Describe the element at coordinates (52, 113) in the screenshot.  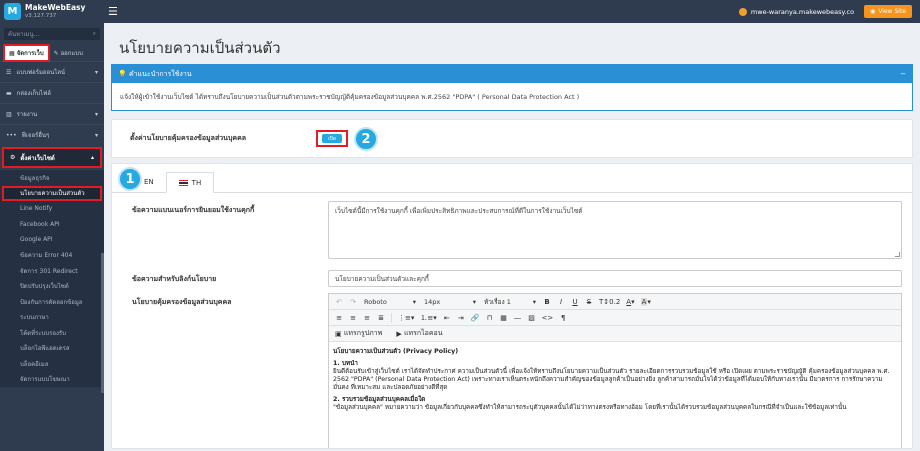
I see `sidebar-item-reports: ▥ รายงาน ▾` at that location.